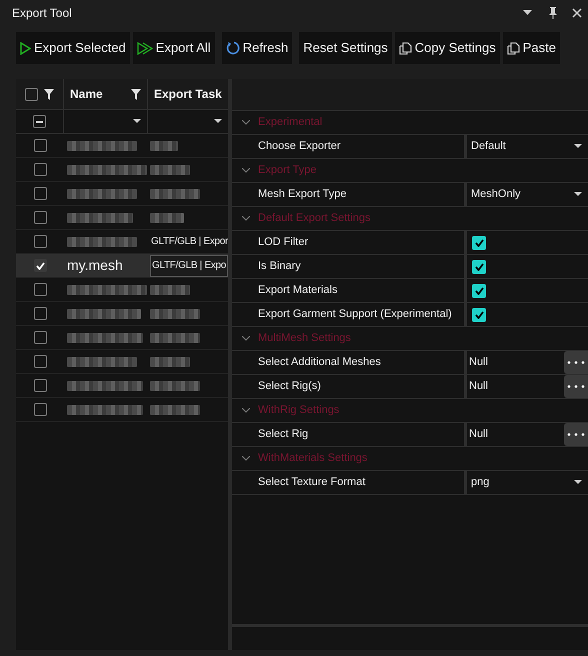 This screenshot has width=588, height=656. What do you see at coordinates (257, 48) in the screenshot?
I see `toolbar-button: Refresh` at bounding box center [257, 48].